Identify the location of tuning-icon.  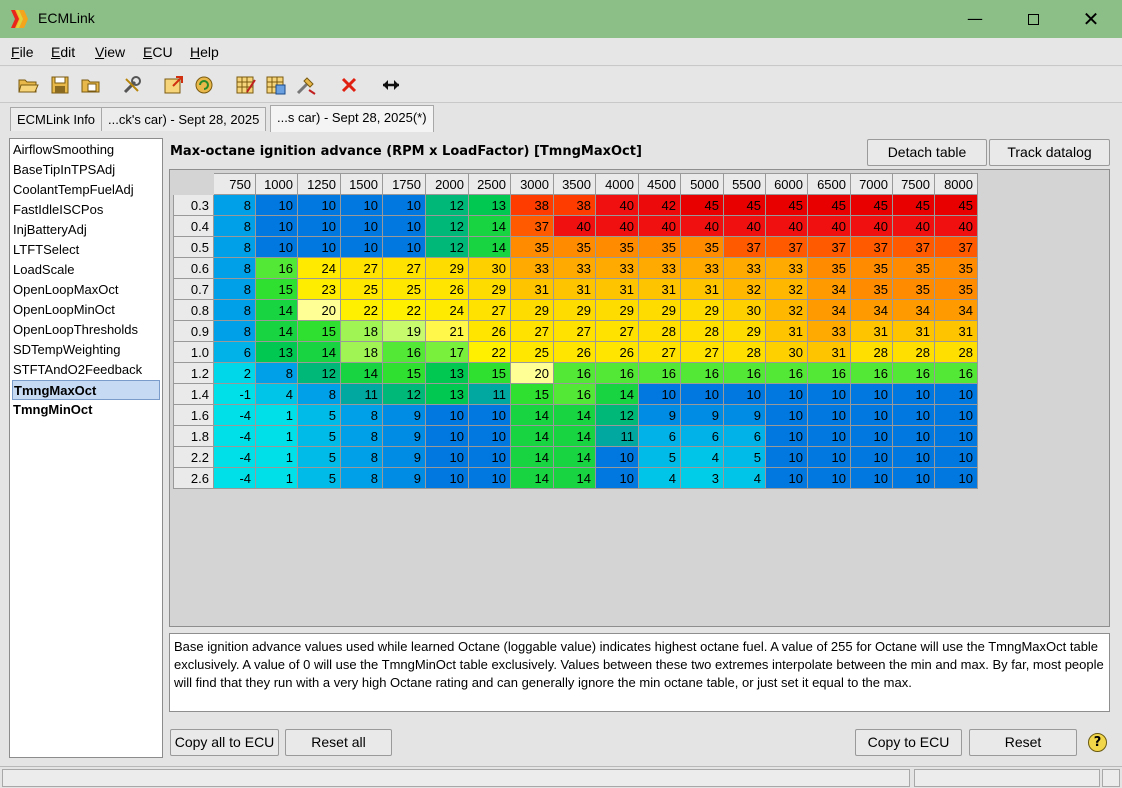
(306, 85).